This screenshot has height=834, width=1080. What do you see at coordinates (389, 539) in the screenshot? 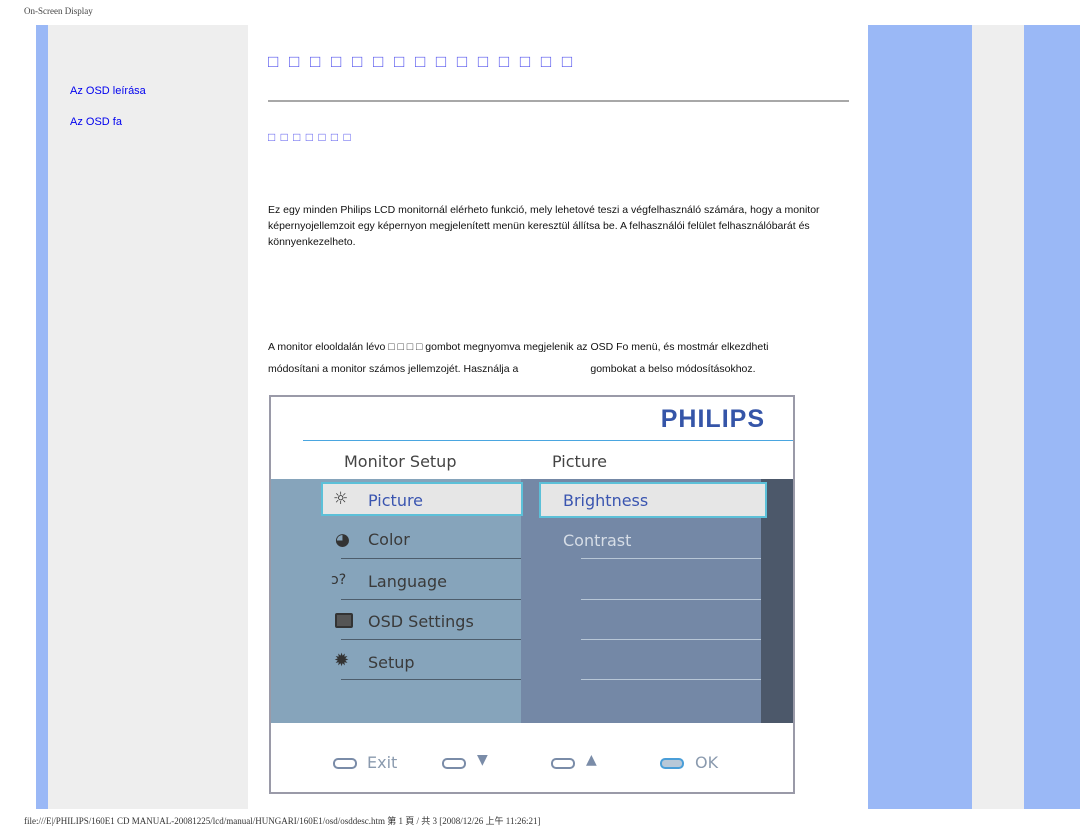
I see `menu-item-color: Color` at bounding box center [389, 539].